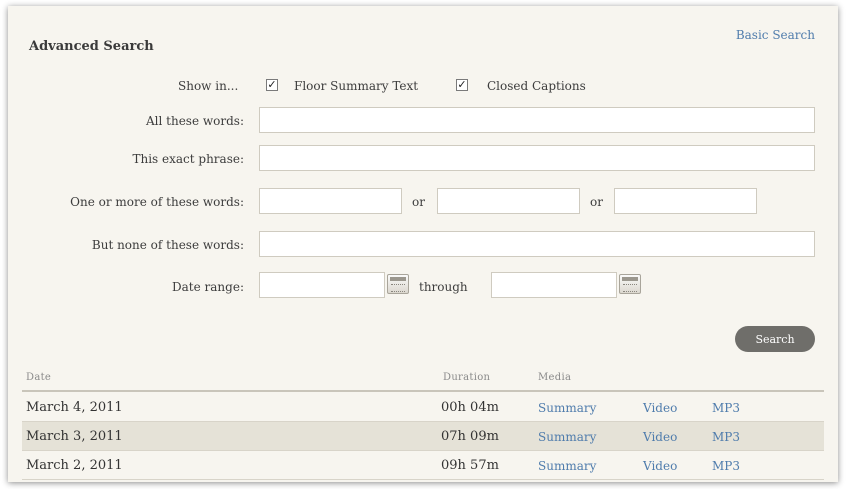 This screenshot has width=848, height=489. I want to click on basic-search-link: Basic Search, so click(775, 35).